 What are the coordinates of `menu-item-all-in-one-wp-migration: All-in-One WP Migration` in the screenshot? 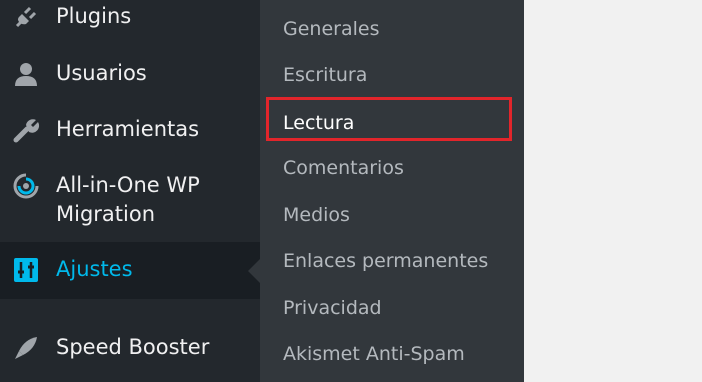 It's located at (130, 200).